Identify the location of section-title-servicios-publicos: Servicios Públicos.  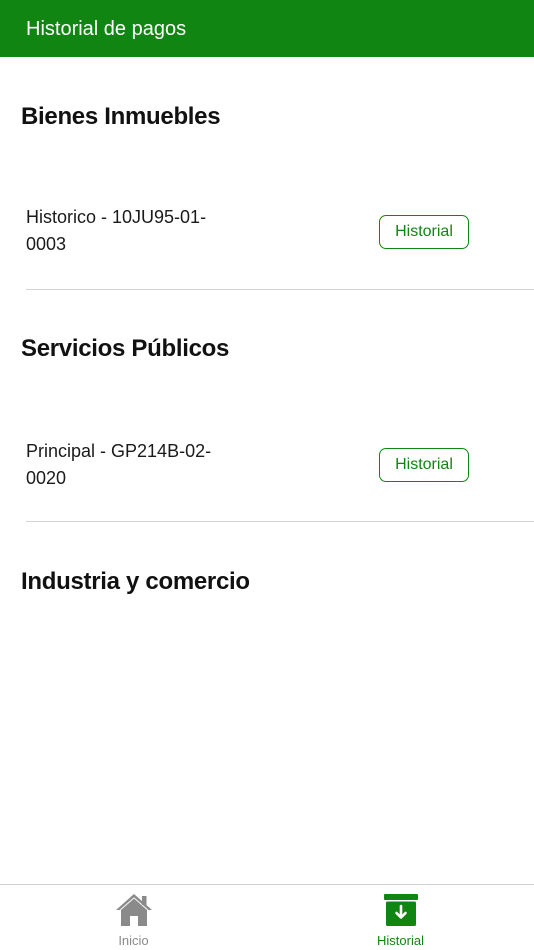
(125, 348).